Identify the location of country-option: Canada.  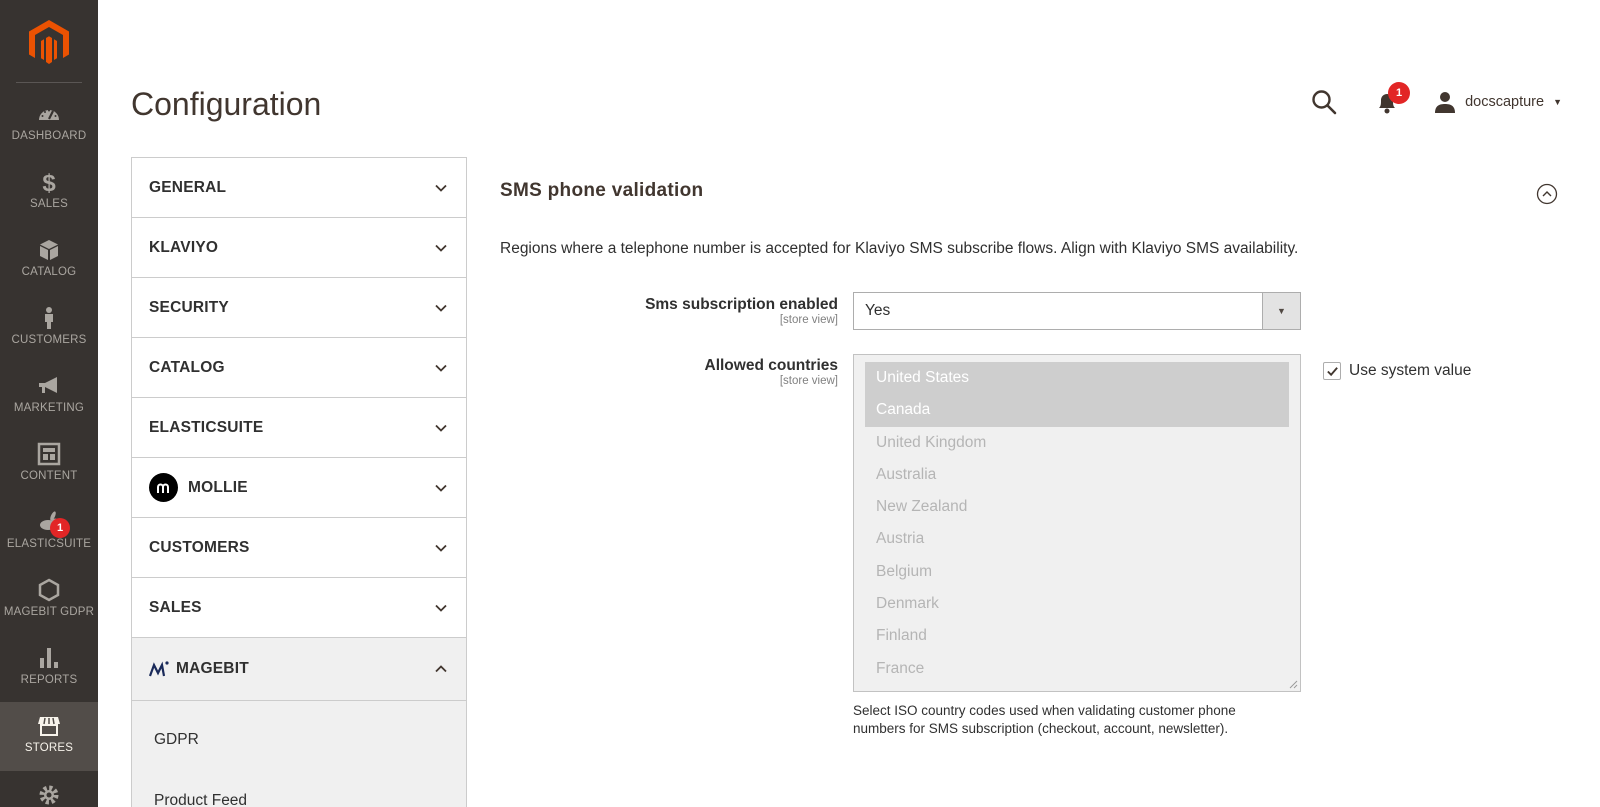
(1077, 410).